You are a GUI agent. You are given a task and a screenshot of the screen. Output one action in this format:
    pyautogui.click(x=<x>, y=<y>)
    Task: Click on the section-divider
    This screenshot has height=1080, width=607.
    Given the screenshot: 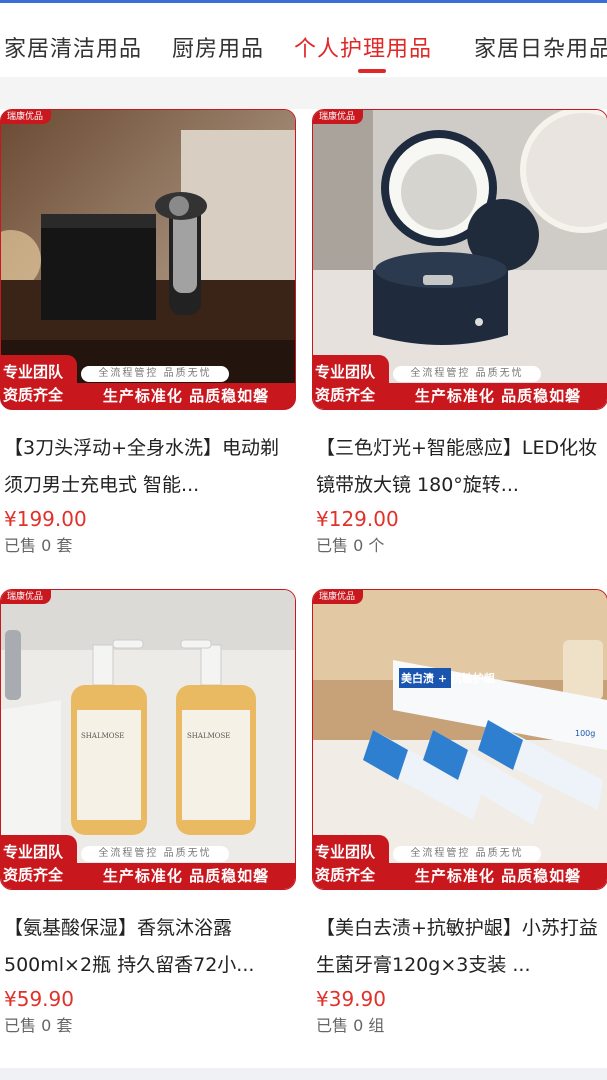 What is the action you would take?
    pyautogui.click(x=303, y=93)
    